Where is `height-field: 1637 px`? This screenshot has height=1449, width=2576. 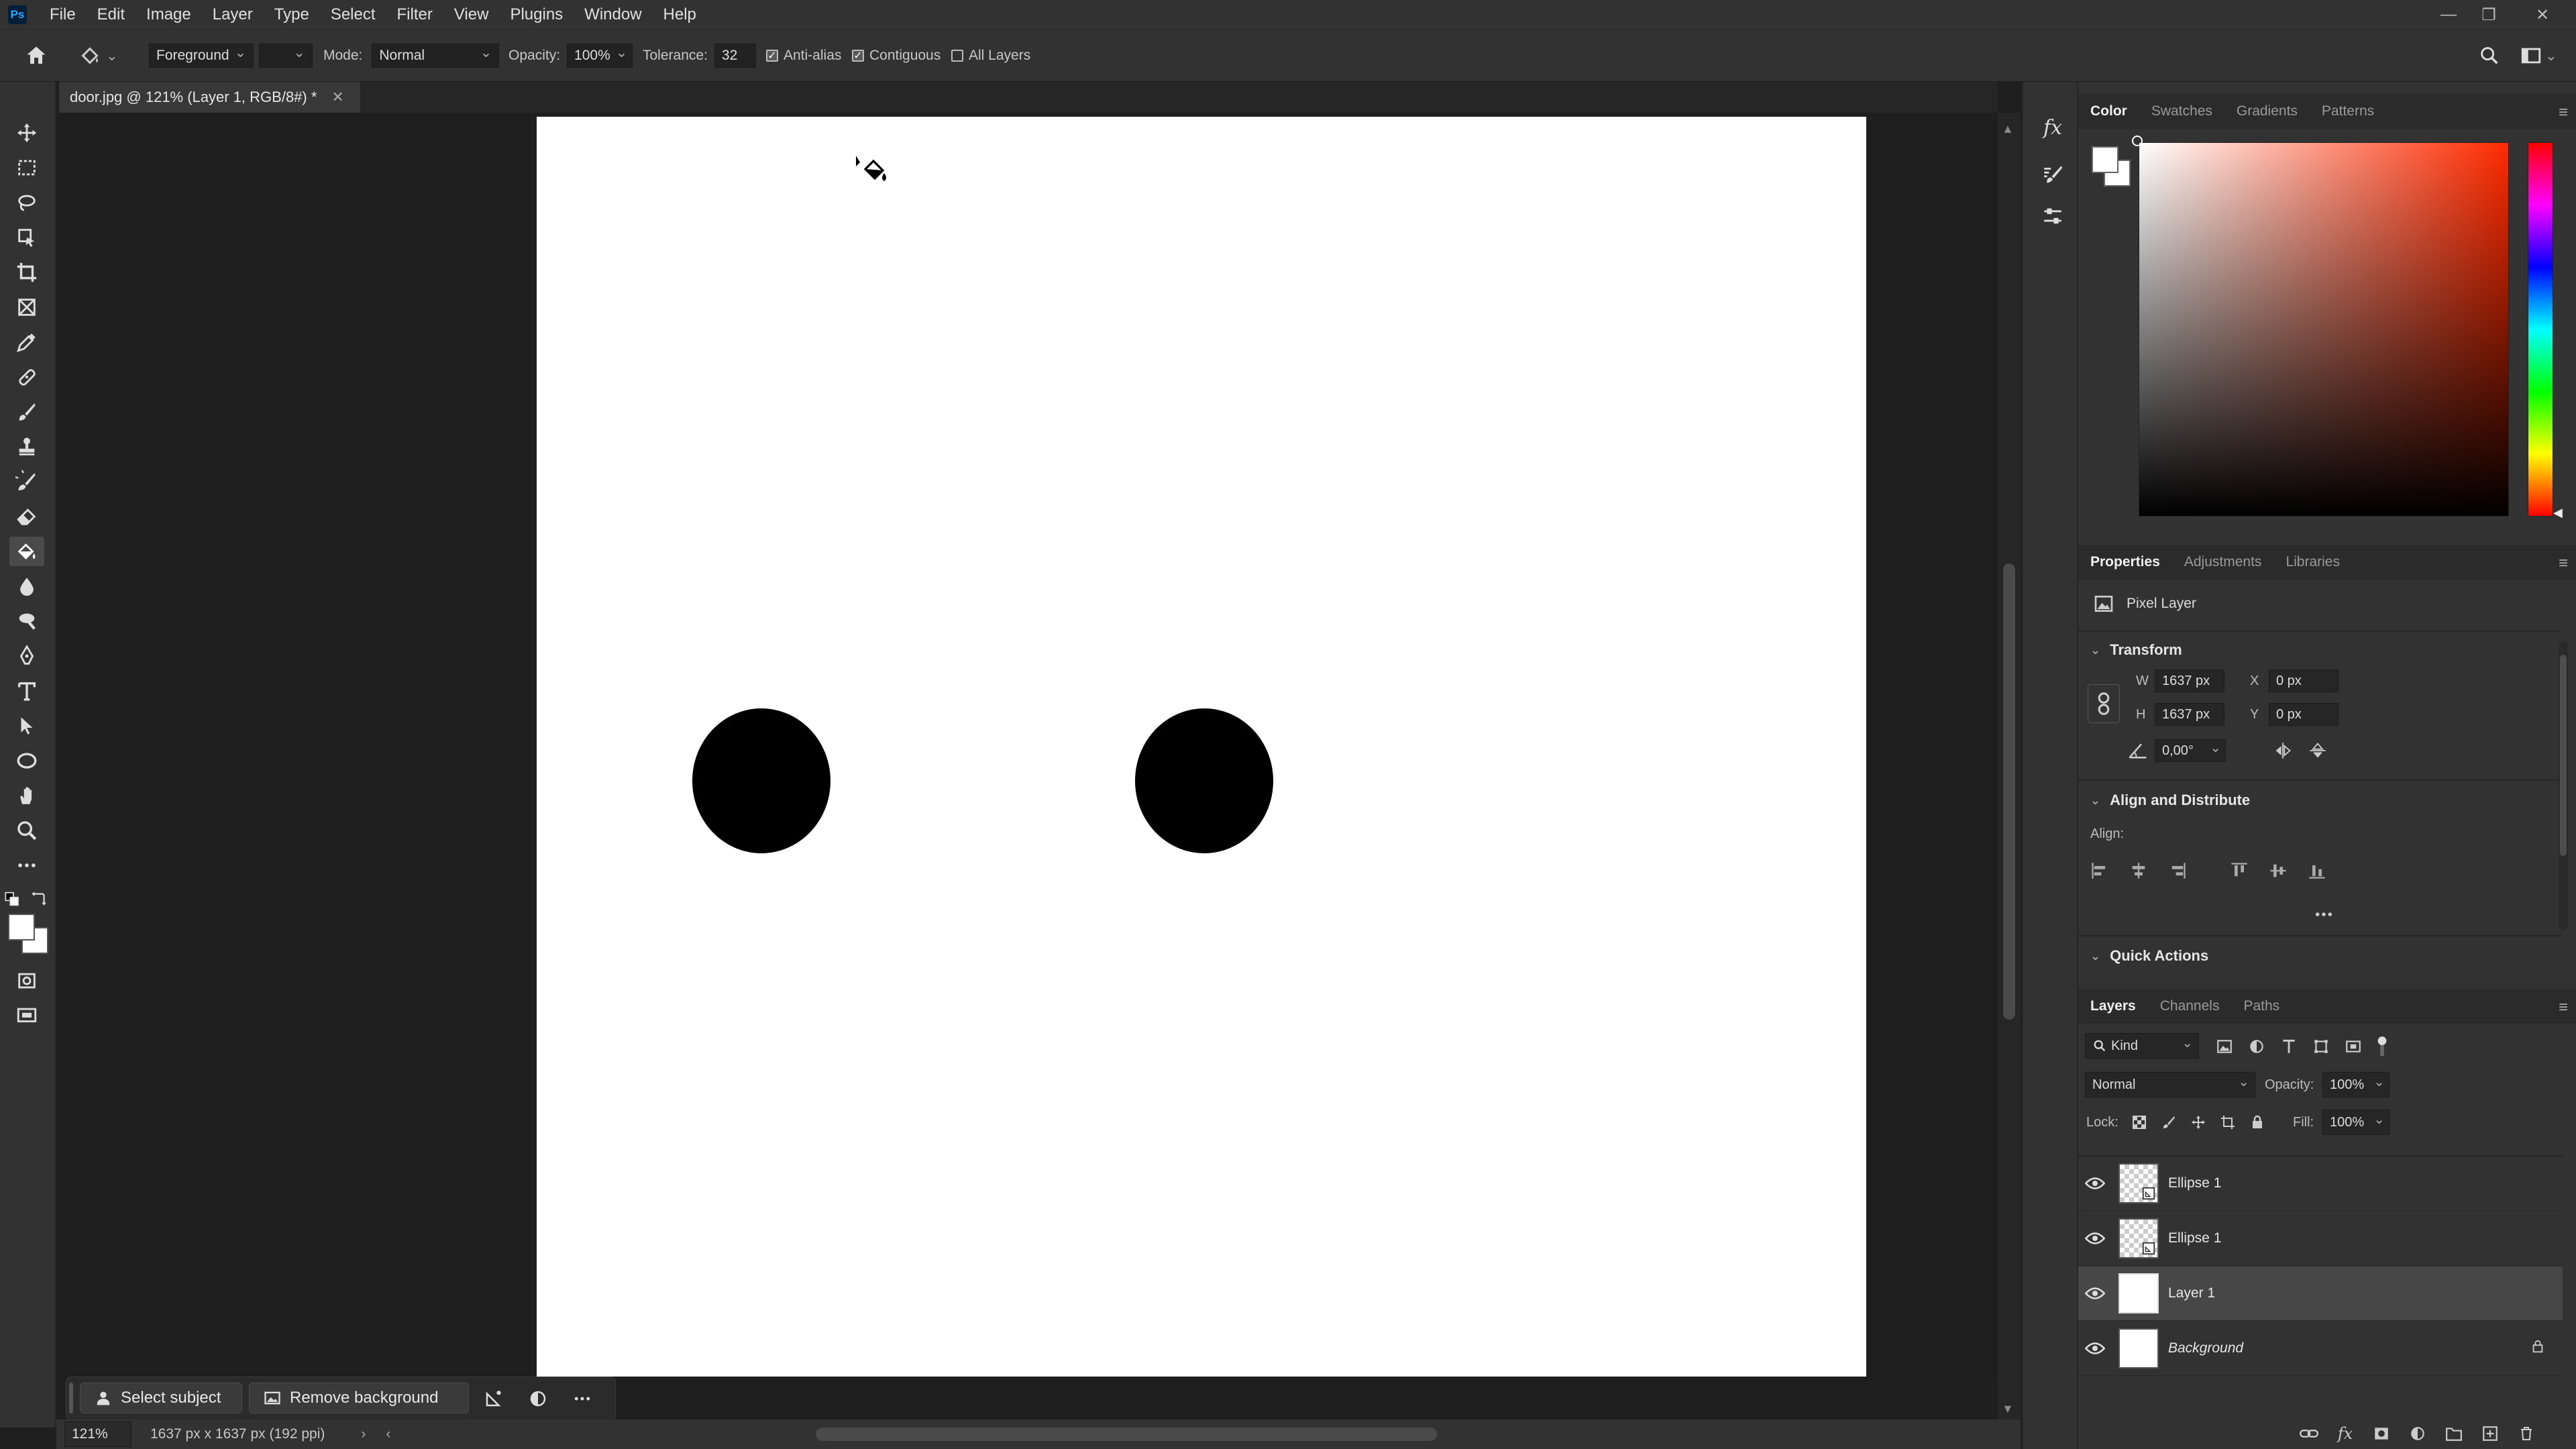 height-field: 1637 px is located at coordinates (2189, 714).